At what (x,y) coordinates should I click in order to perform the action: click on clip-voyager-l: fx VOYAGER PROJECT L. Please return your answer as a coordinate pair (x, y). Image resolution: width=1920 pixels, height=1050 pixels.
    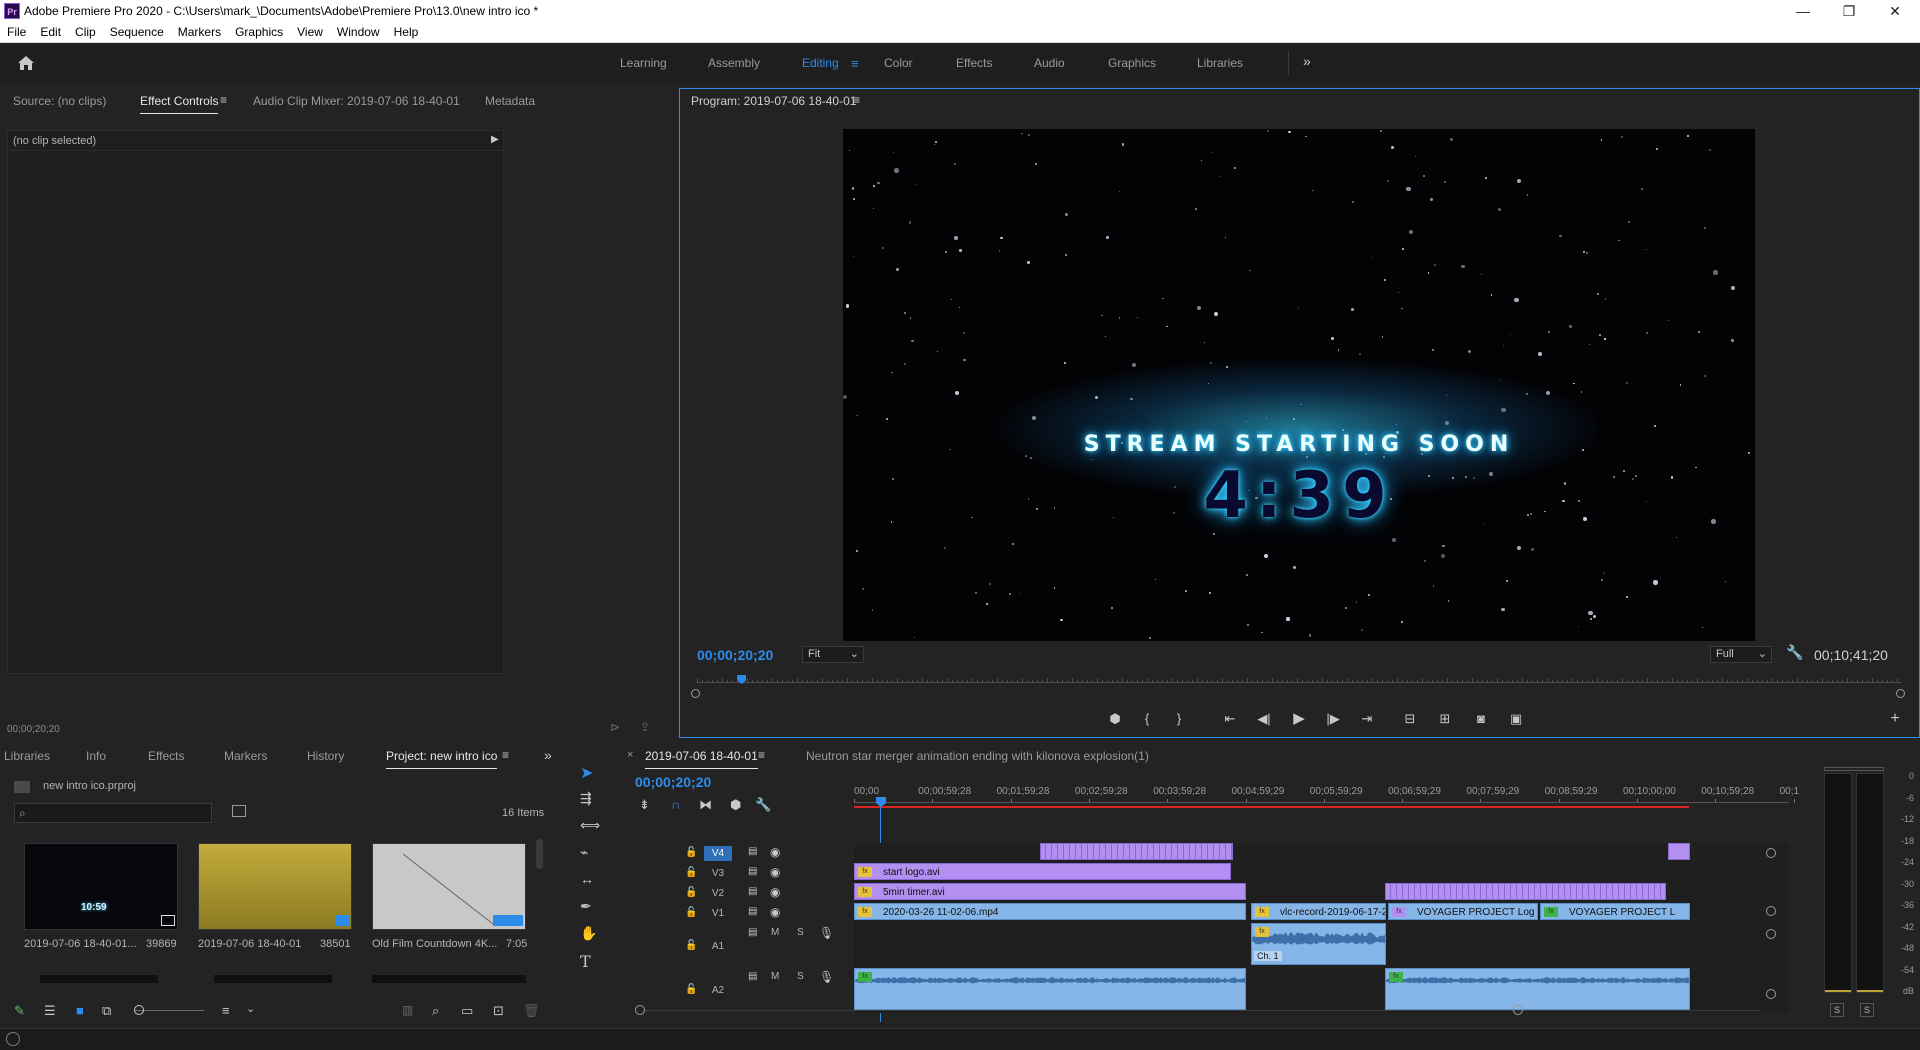
    Looking at the image, I should click on (1615, 911).